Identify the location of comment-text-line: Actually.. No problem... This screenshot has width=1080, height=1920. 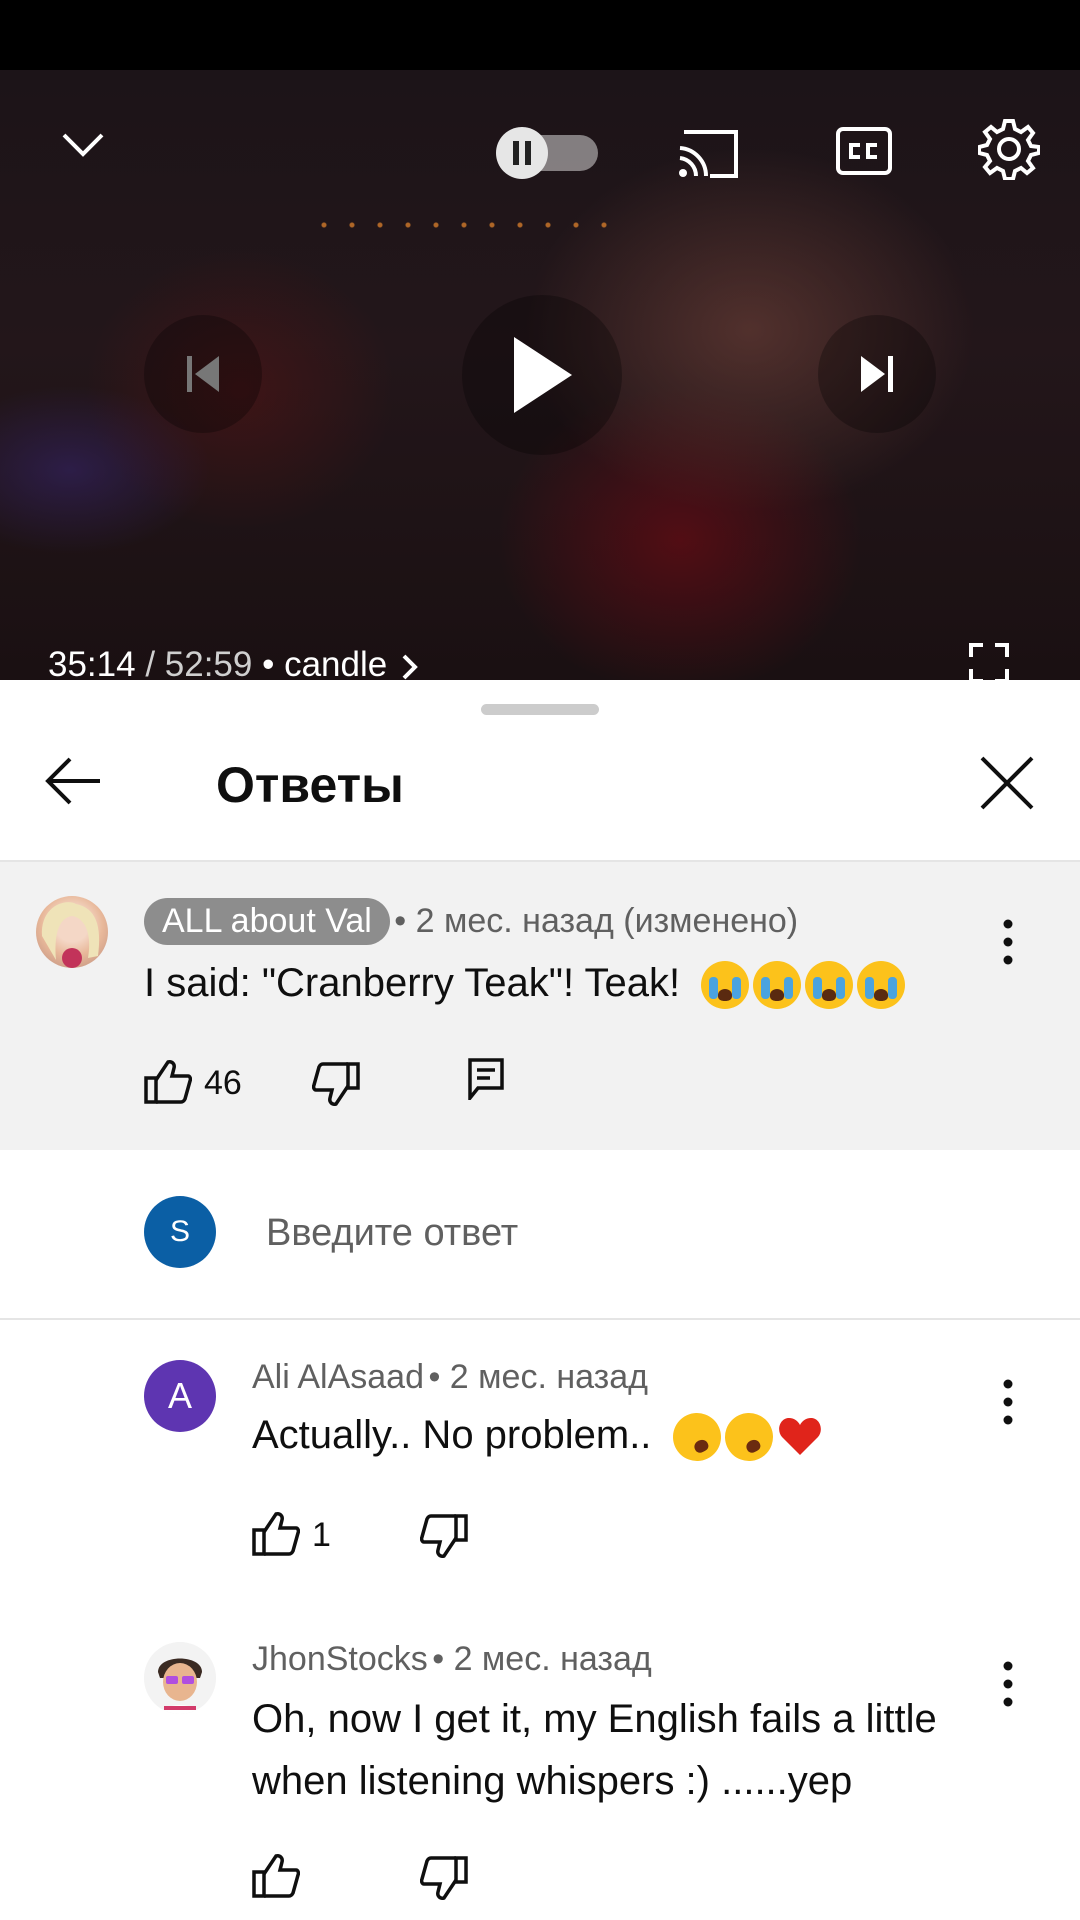
(537, 1437).